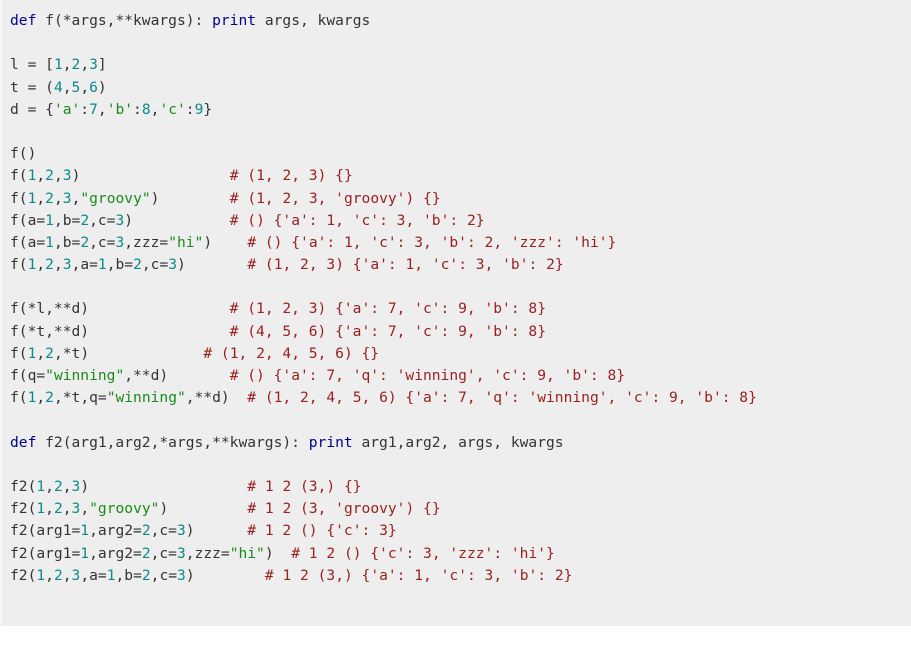 Image resolution: width=911 pixels, height=651 pixels. What do you see at coordinates (418, 575) in the screenshot?
I see `code-comment: # 1 2 (3,) {'a': 1, 'c': 3, 'b': 2}` at bounding box center [418, 575].